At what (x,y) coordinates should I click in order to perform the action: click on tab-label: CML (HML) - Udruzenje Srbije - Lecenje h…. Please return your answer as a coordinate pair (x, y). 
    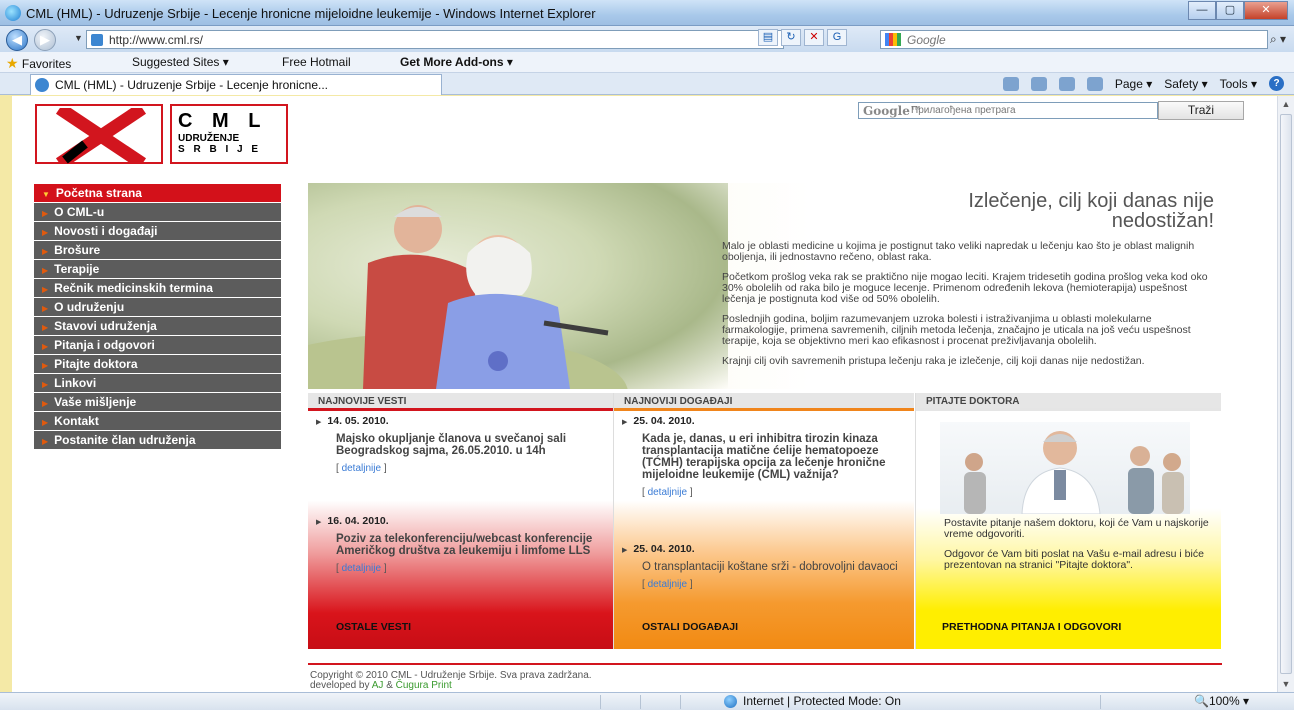
    Looking at the image, I should click on (191, 85).